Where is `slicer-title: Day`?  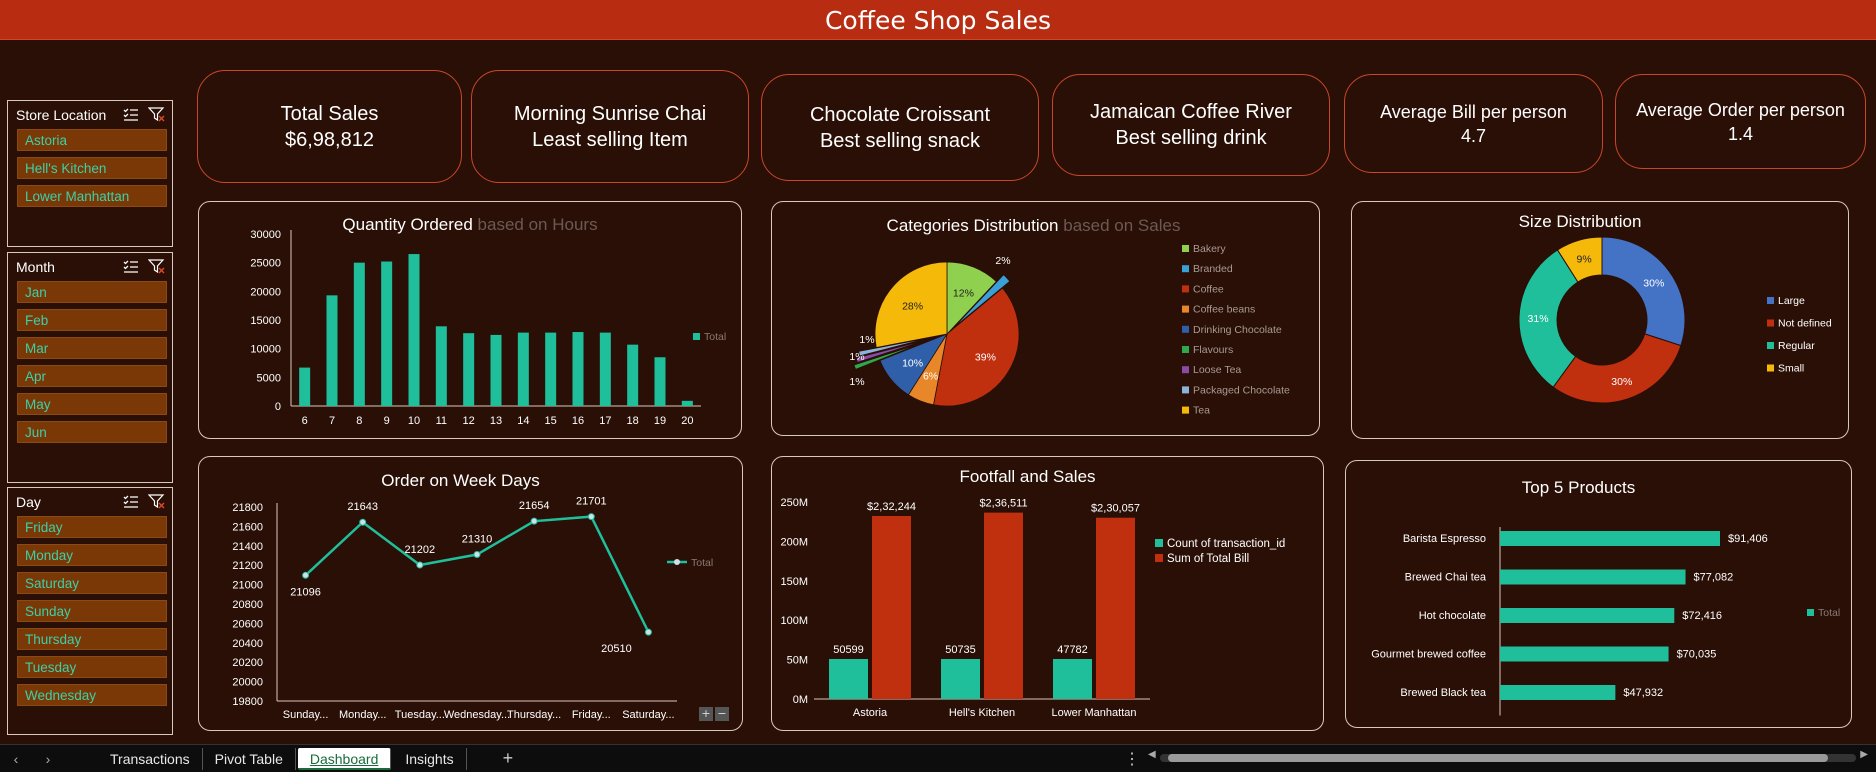 slicer-title: Day is located at coordinates (28, 502).